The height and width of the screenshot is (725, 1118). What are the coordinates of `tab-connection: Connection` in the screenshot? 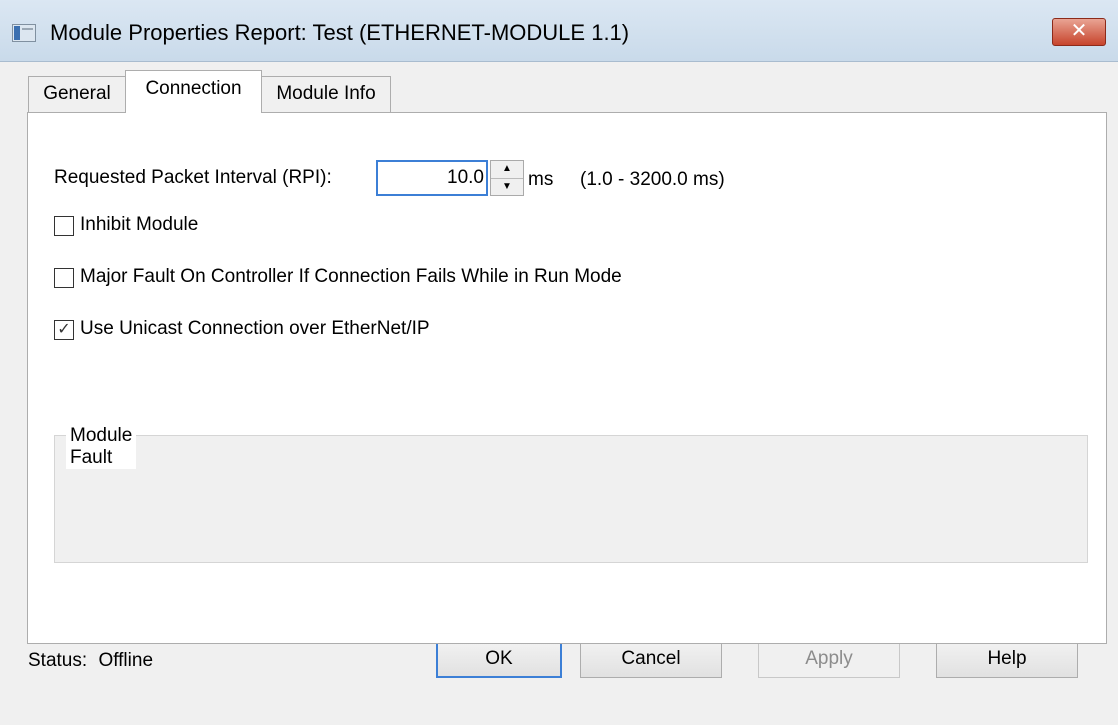 It's located at (193, 91).